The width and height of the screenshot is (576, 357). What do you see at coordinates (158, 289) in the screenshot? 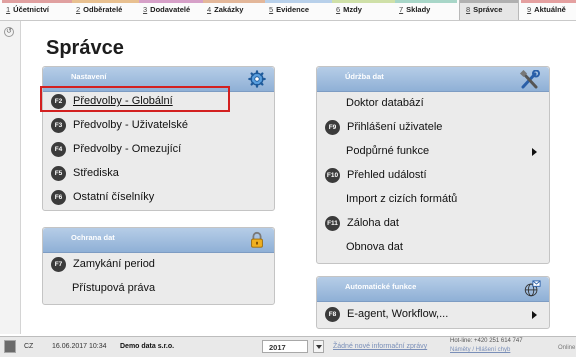
I see `menu-item-pristupova-prava: Přístupová práva` at bounding box center [158, 289].